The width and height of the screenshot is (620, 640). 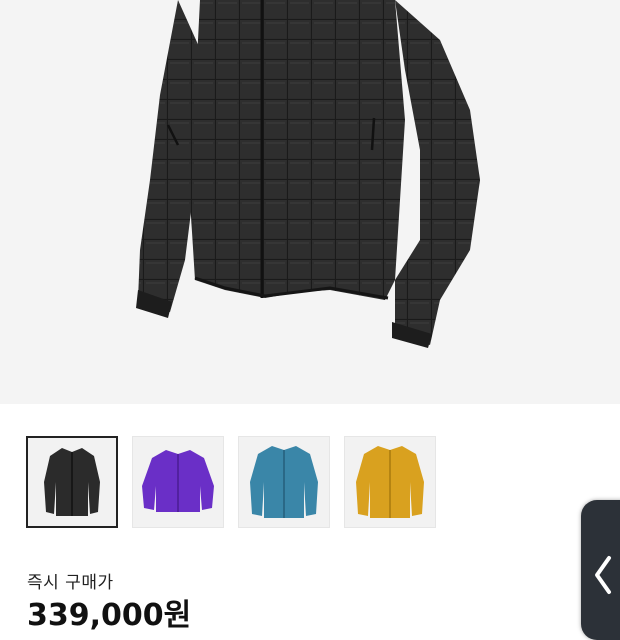 I want to click on instant-buy-price-label: 즉시 구매가, so click(x=70, y=583).